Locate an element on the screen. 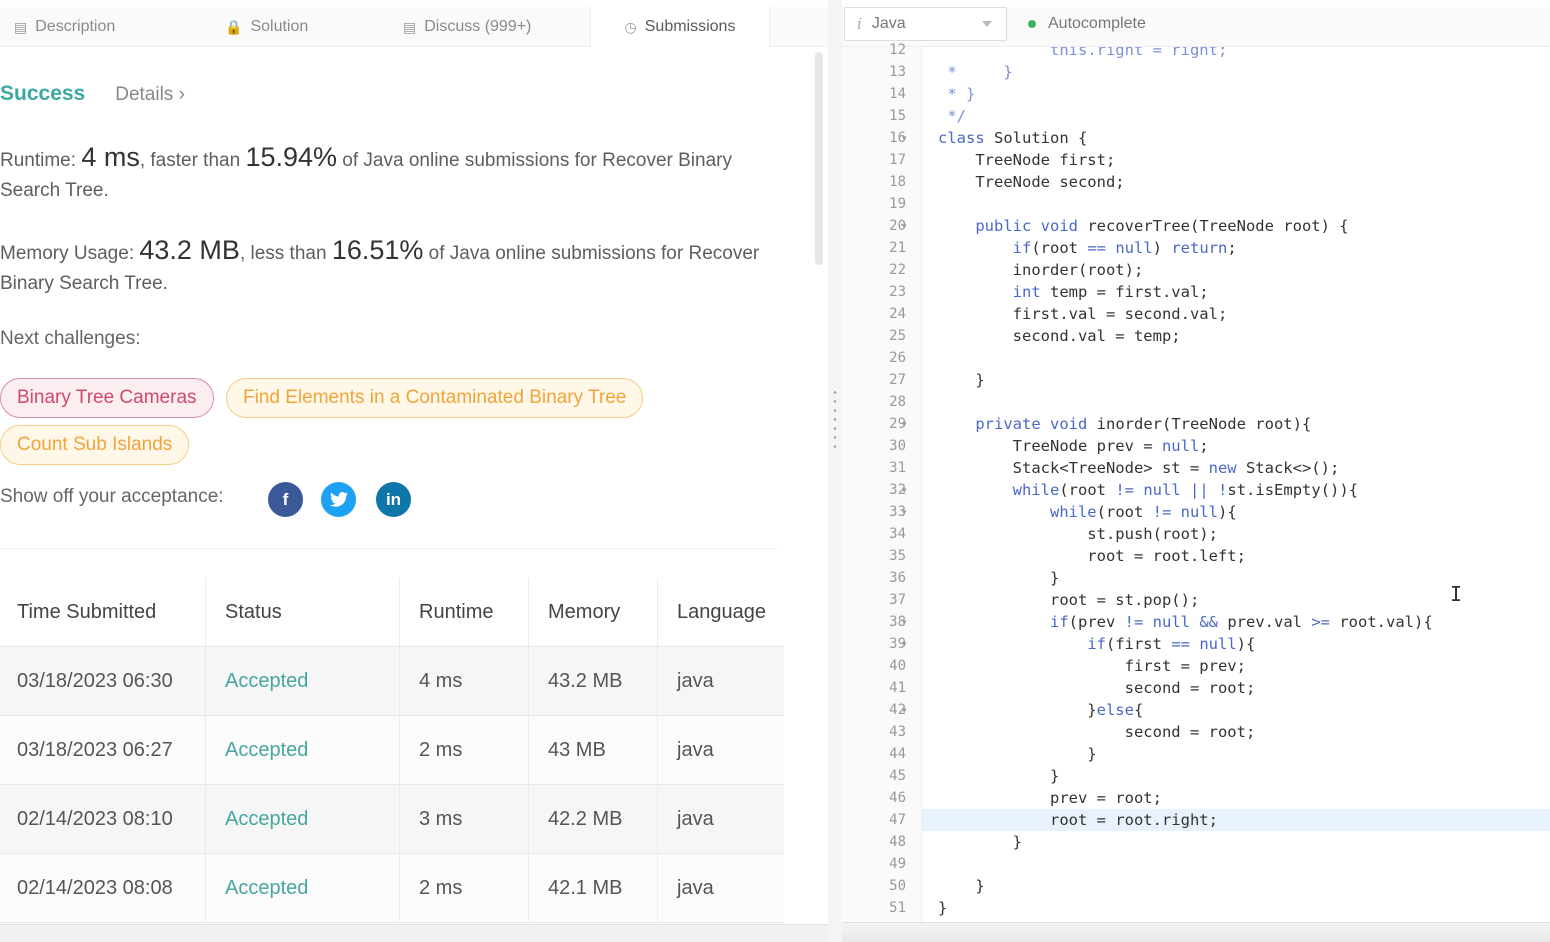 The height and width of the screenshot is (942, 1550). memory-cell: 42.2 MB is located at coordinates (593, 819).